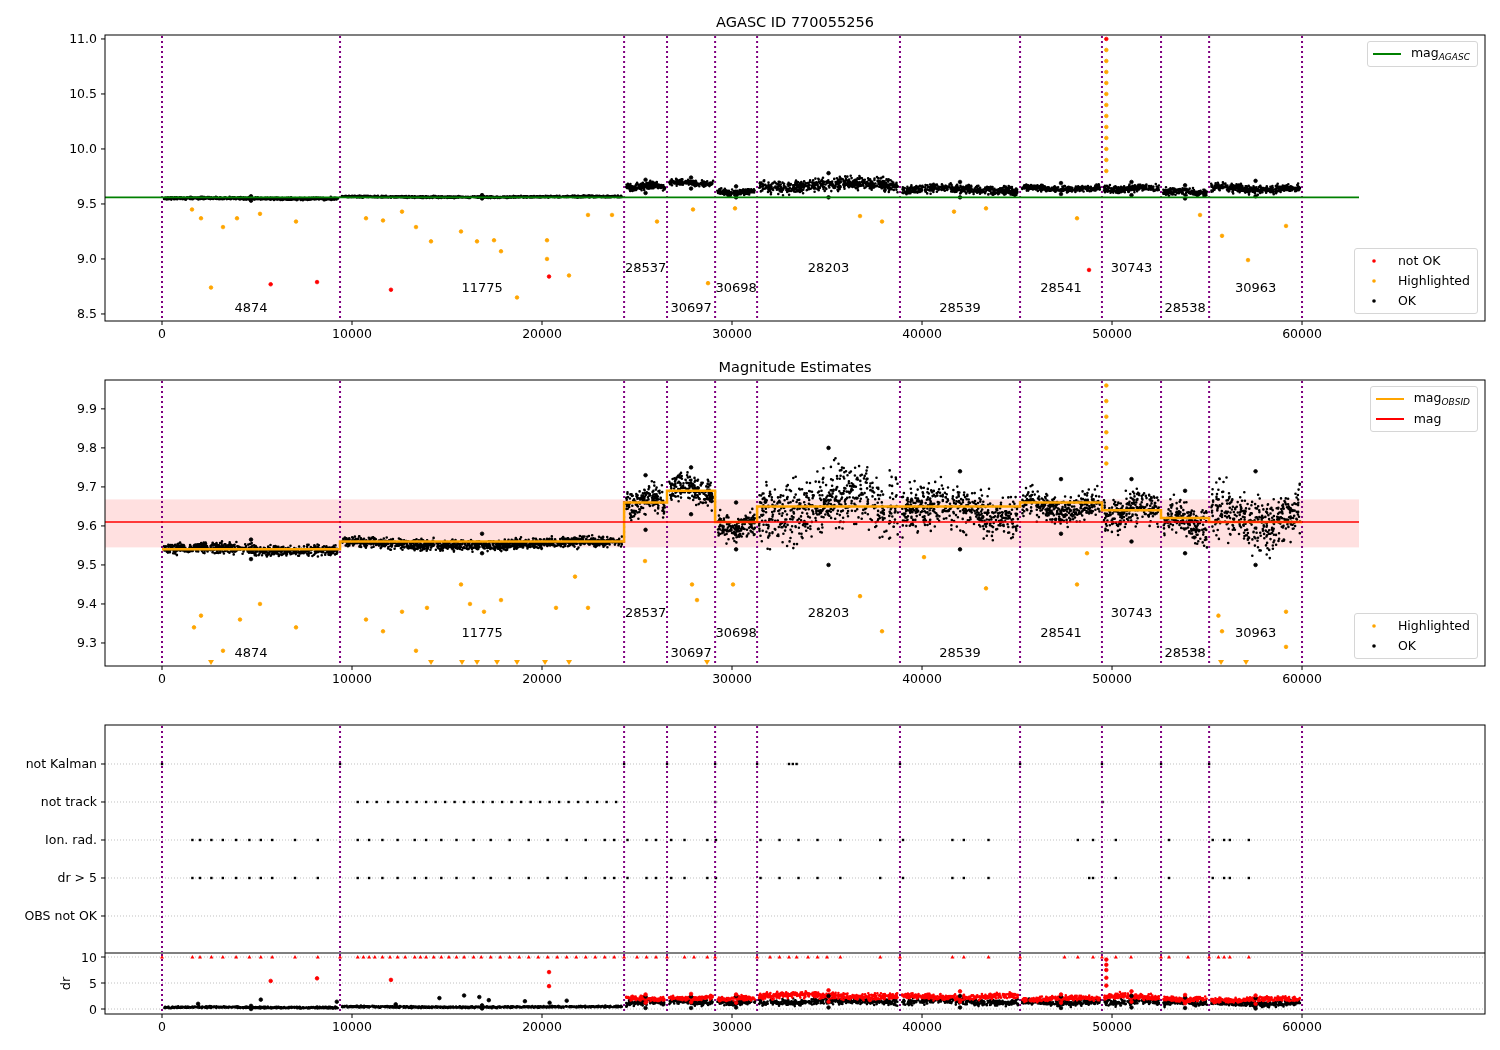 The image size is (1500, 1050). Describe the element at coordinates (1441, 398) in the screenshot. I see `legend-label: mag$_{OBSID}$` at that location.